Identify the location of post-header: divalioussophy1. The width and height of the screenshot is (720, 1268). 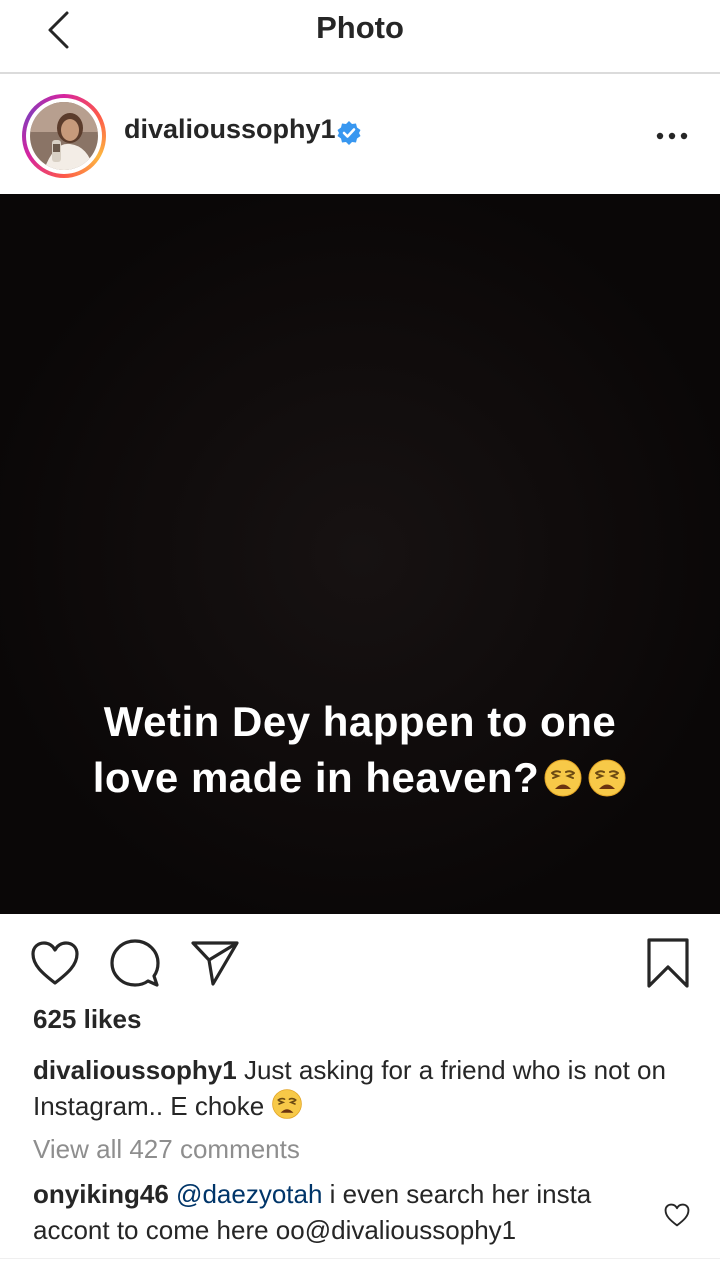
(360, 135).